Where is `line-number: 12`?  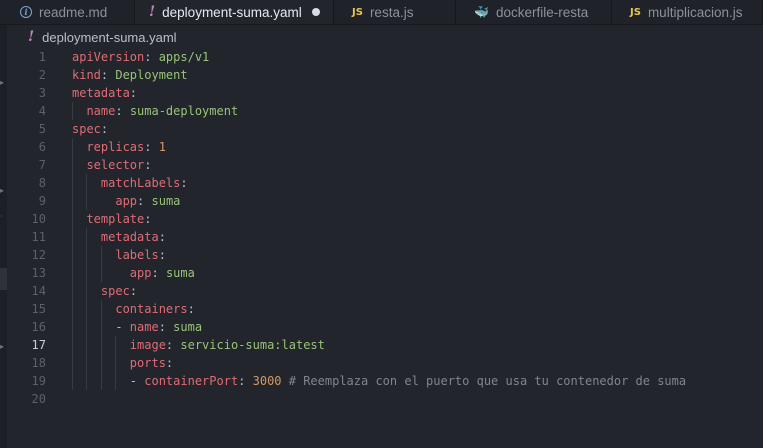 line-number: 12 is located at coordinates (38, 255).